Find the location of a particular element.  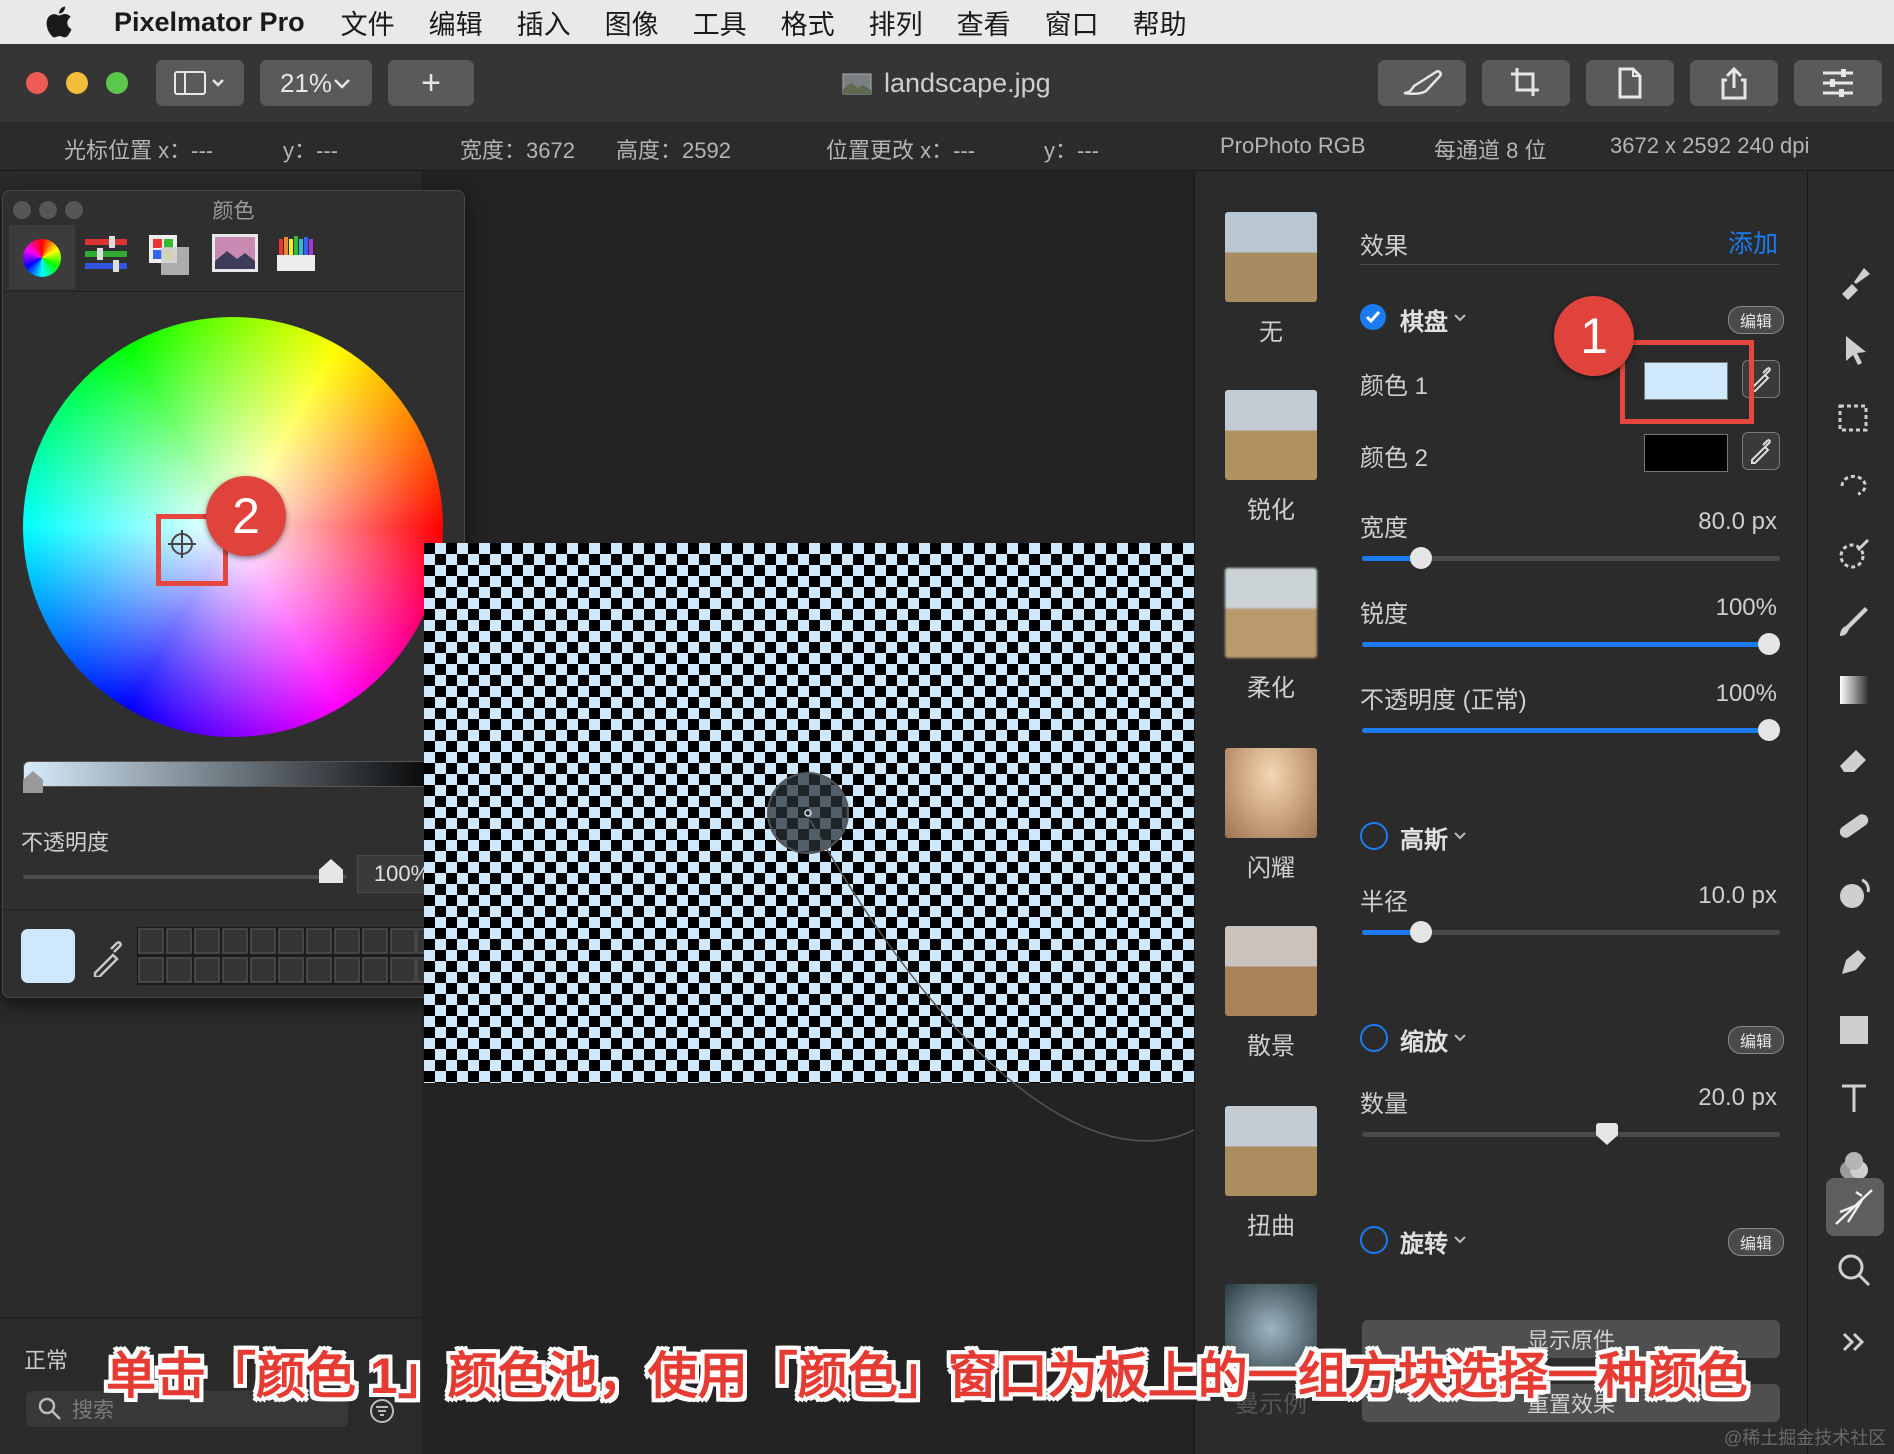

preset-label: 锐化 is located at coordinates (1271, 507).